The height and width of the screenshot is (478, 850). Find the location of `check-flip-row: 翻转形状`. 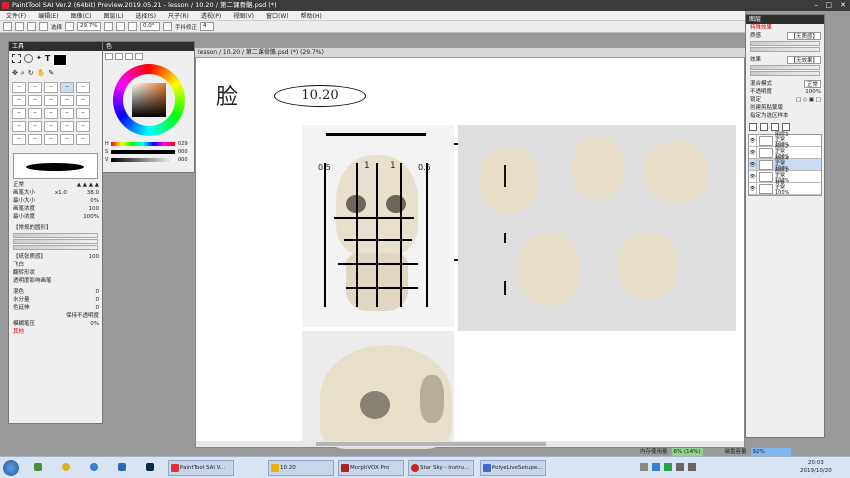

check-flip-row: 翻转形状 is located at coordinates (55, 273).